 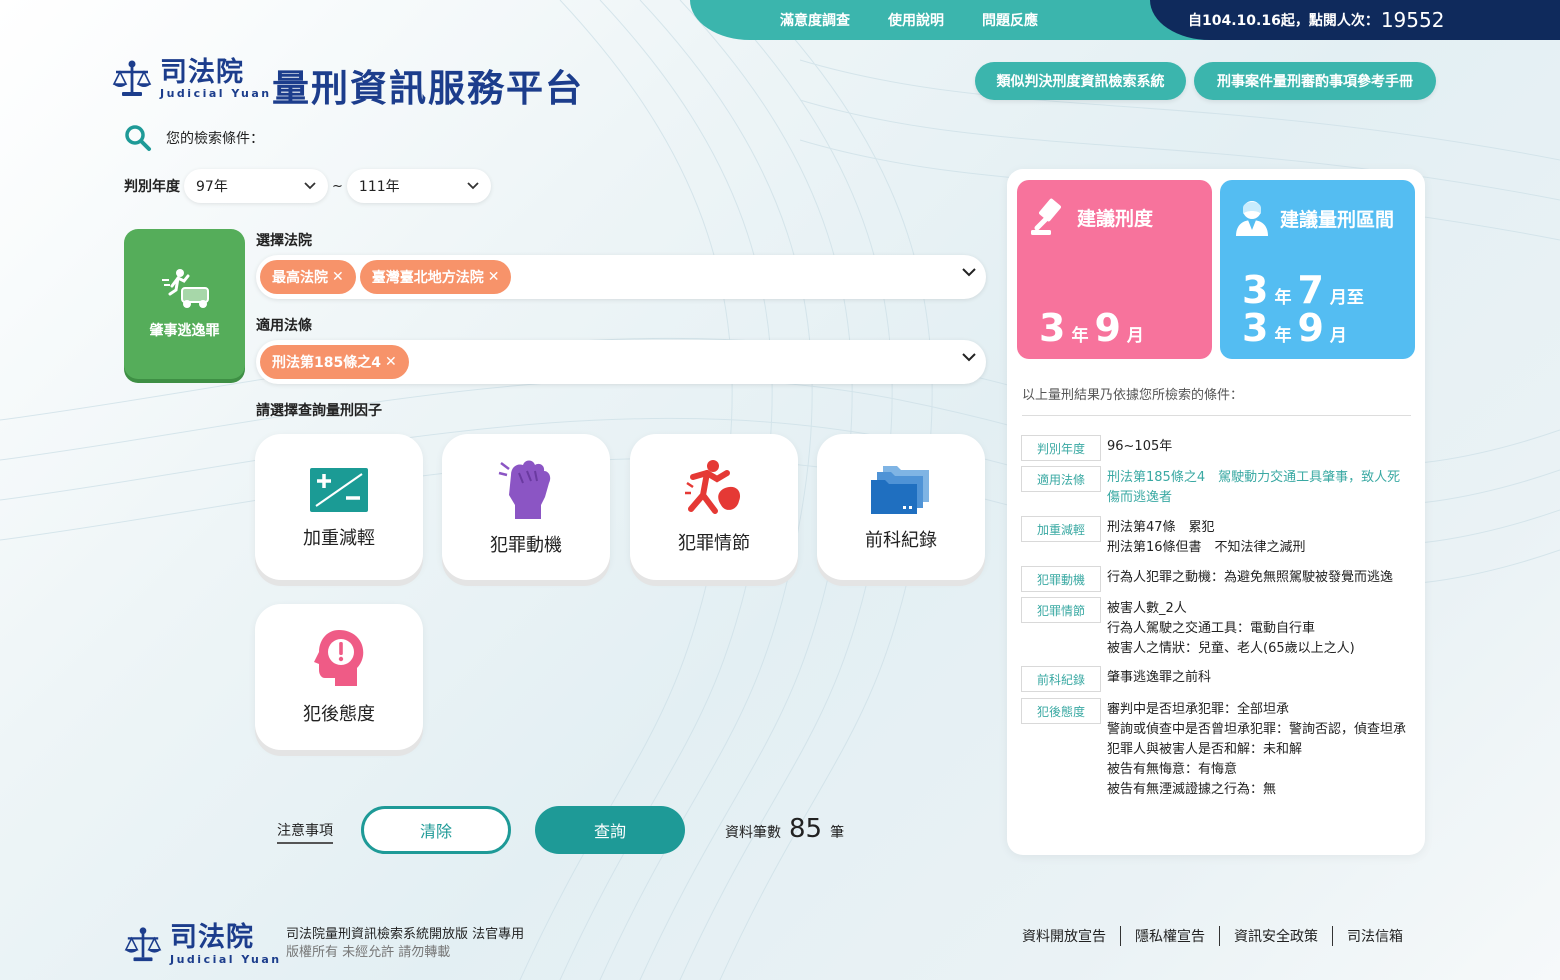 I want to click on crime-type-label: 肇事逃逸罪, so click(x=184, y=331).